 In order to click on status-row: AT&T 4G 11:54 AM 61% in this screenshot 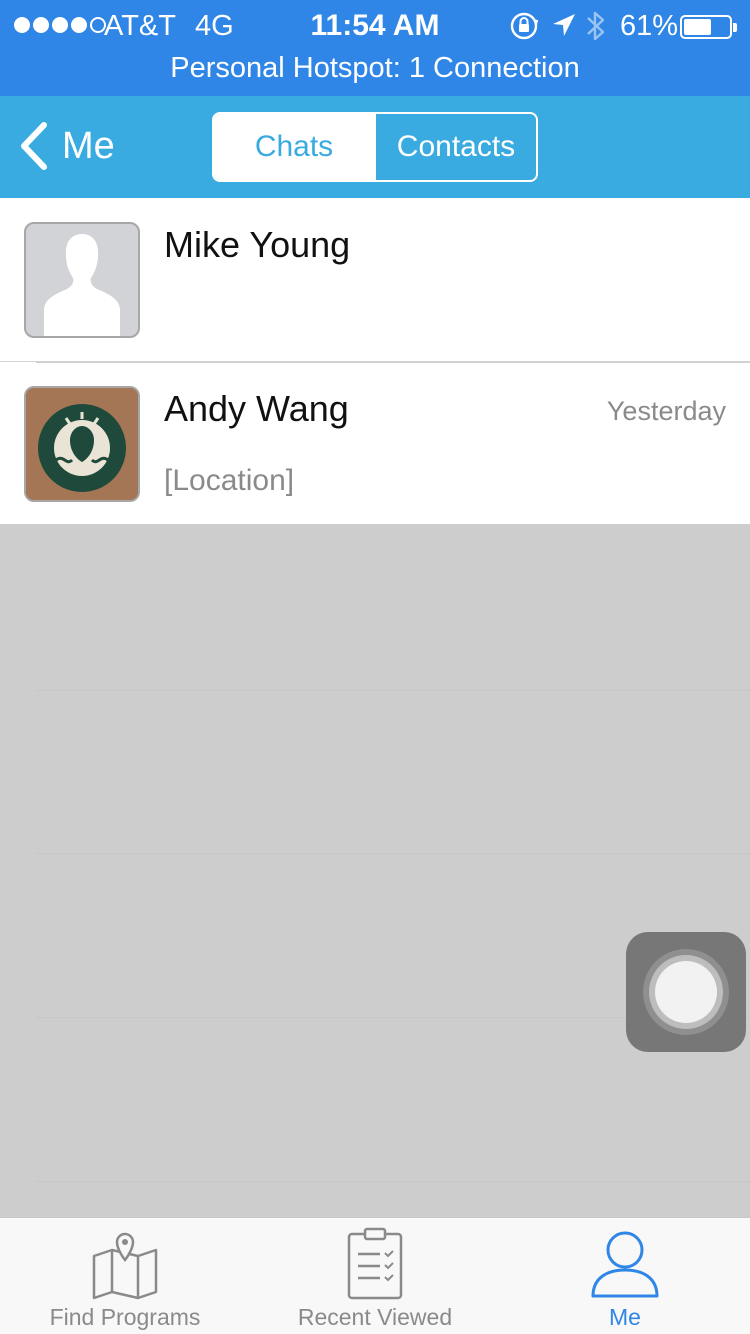, I will do `click(375, 26)`.